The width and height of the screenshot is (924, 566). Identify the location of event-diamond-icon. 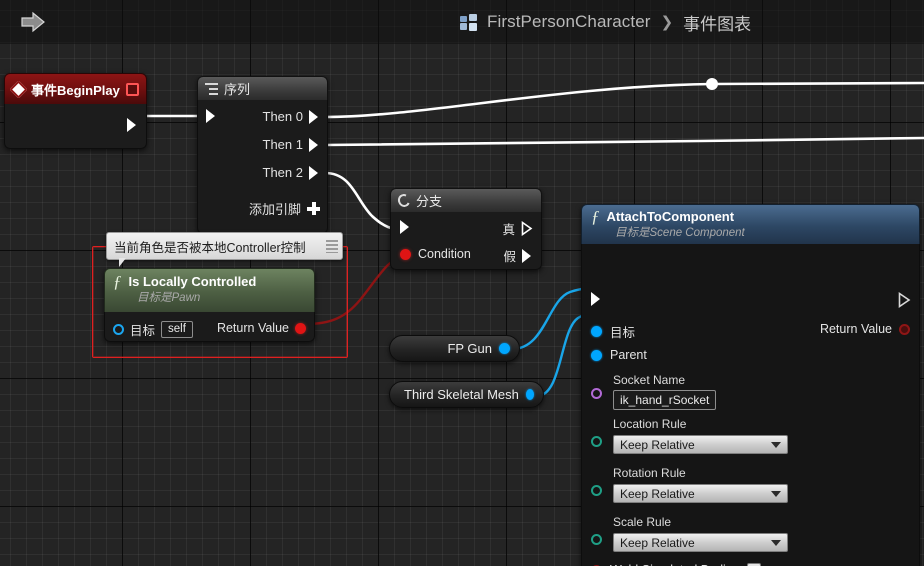
(18, 89).